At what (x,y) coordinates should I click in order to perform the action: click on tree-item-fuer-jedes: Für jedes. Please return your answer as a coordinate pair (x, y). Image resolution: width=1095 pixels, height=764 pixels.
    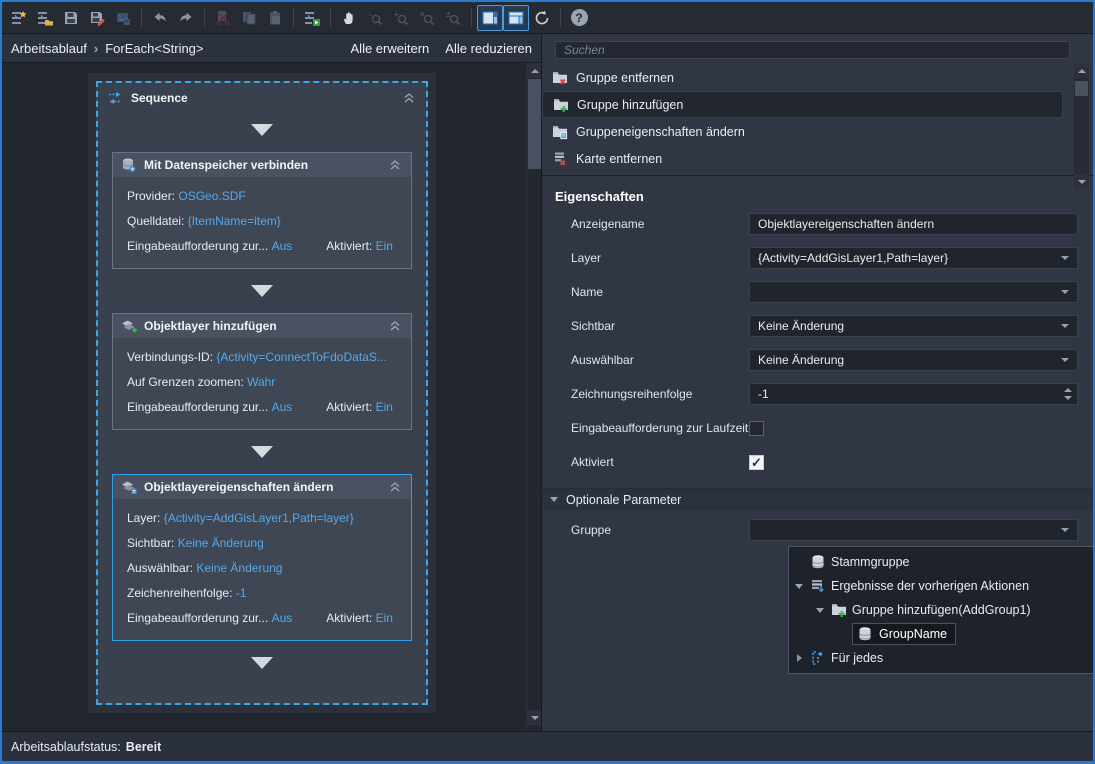
    Looking at the image, I should click on (941, 658).